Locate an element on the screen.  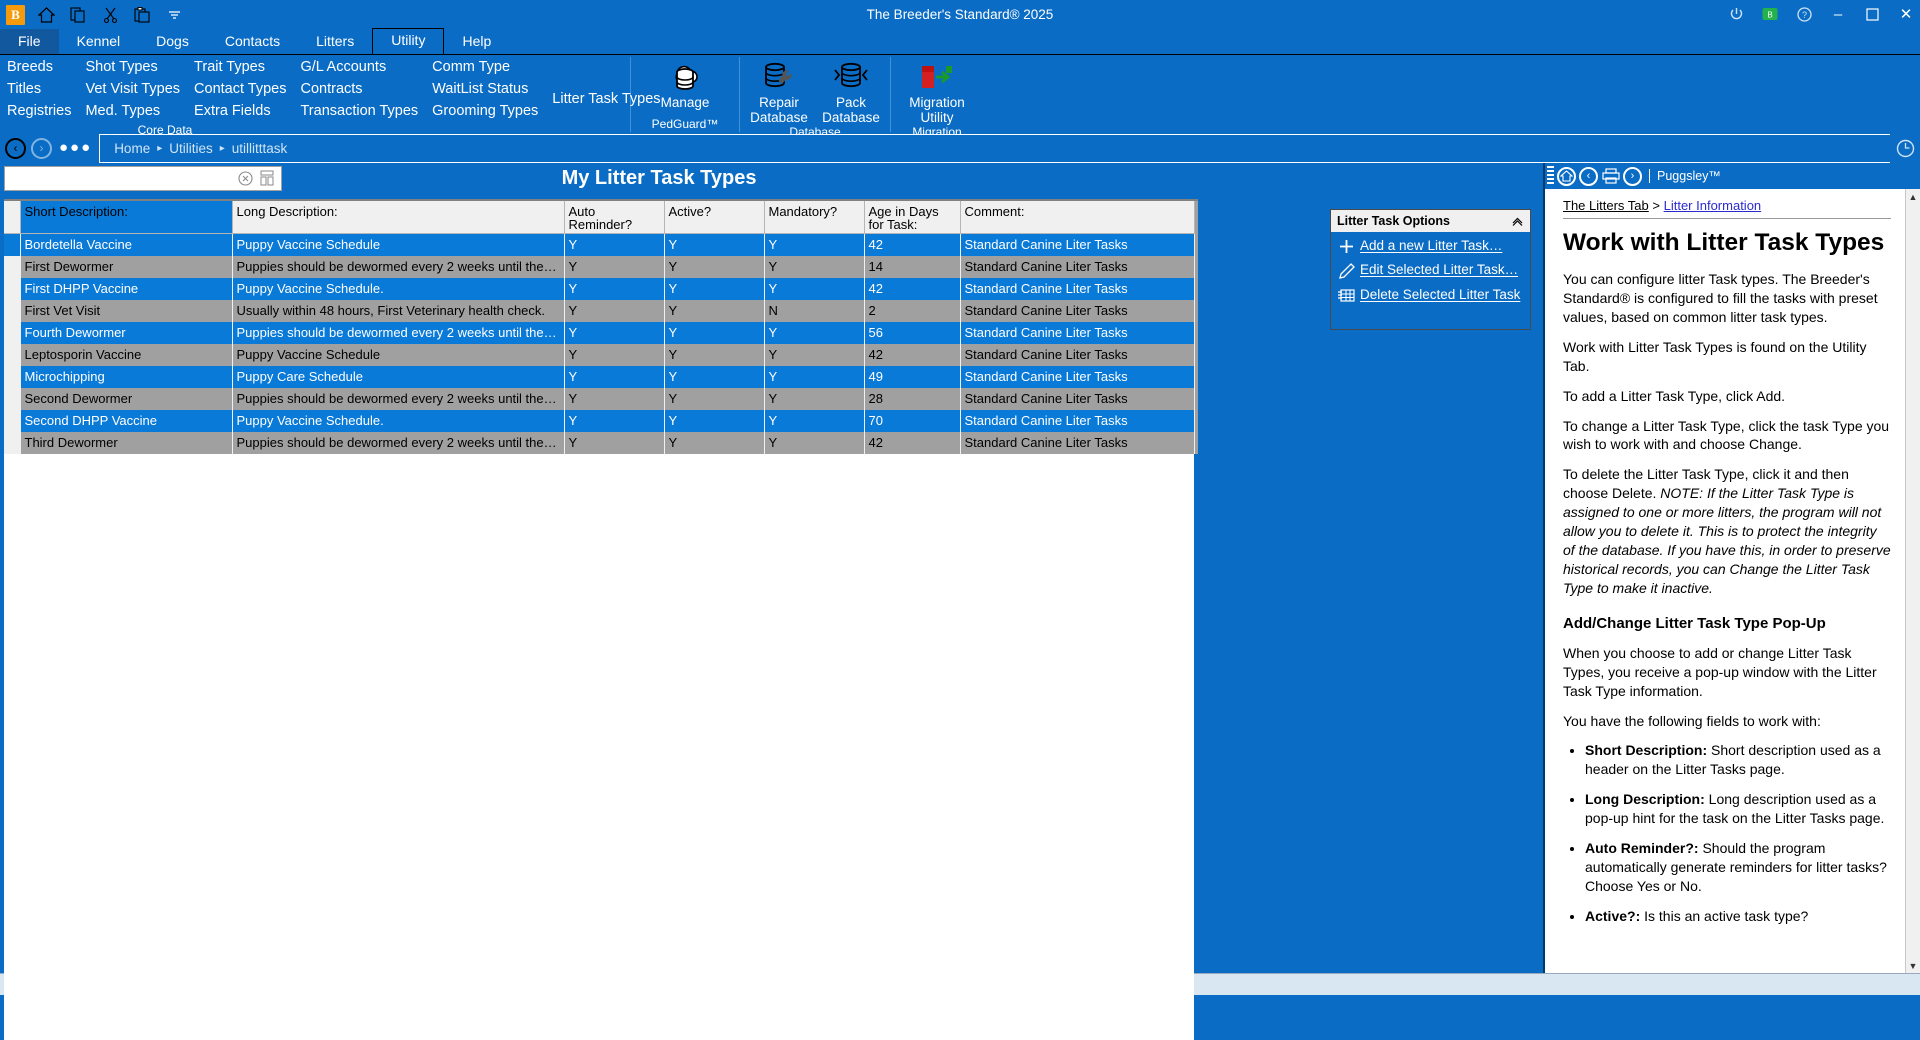
nav-back-button: ‹ is located at coordinates (15, 148).